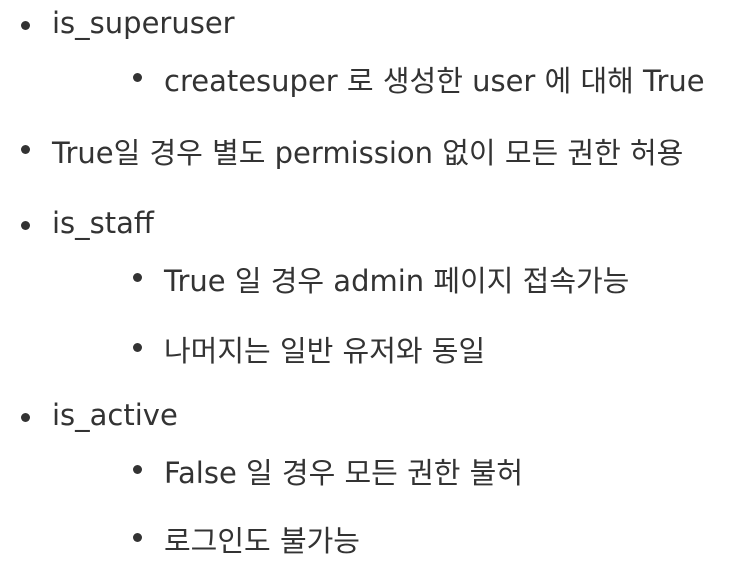 The width and height of the screenshot is (754, 570). I want to click on list-item: createsuper 로 생성한 user 에 대해 True, so click(419, 79).